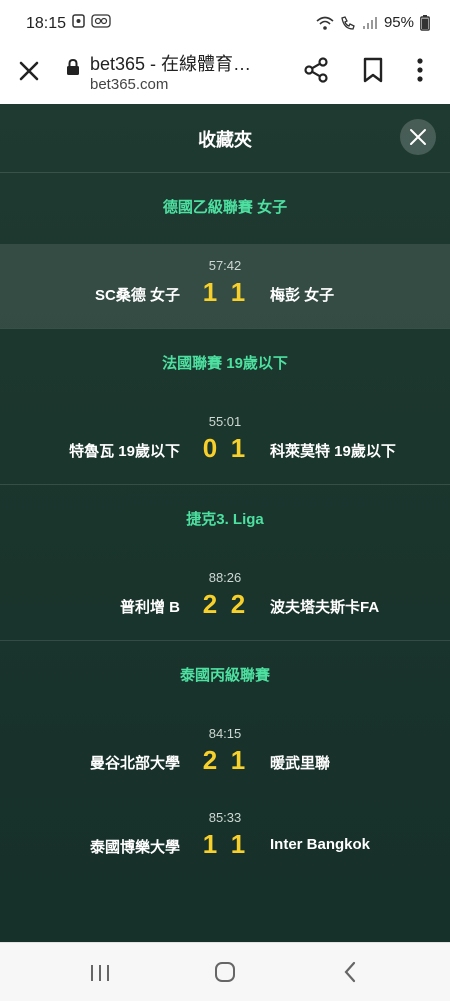 This screenshot has height=1001, width=450. Describe the element at coordinates (225, 286) in the screenshot. I see `match-row: 57:42 SC桑德 女子 1 1 梅彭 女子` at that location.